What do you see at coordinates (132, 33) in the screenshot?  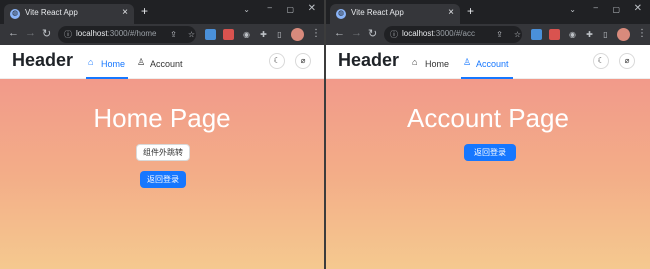 I see `url-path: :3000/#/home` at bounding box center [132, 33].